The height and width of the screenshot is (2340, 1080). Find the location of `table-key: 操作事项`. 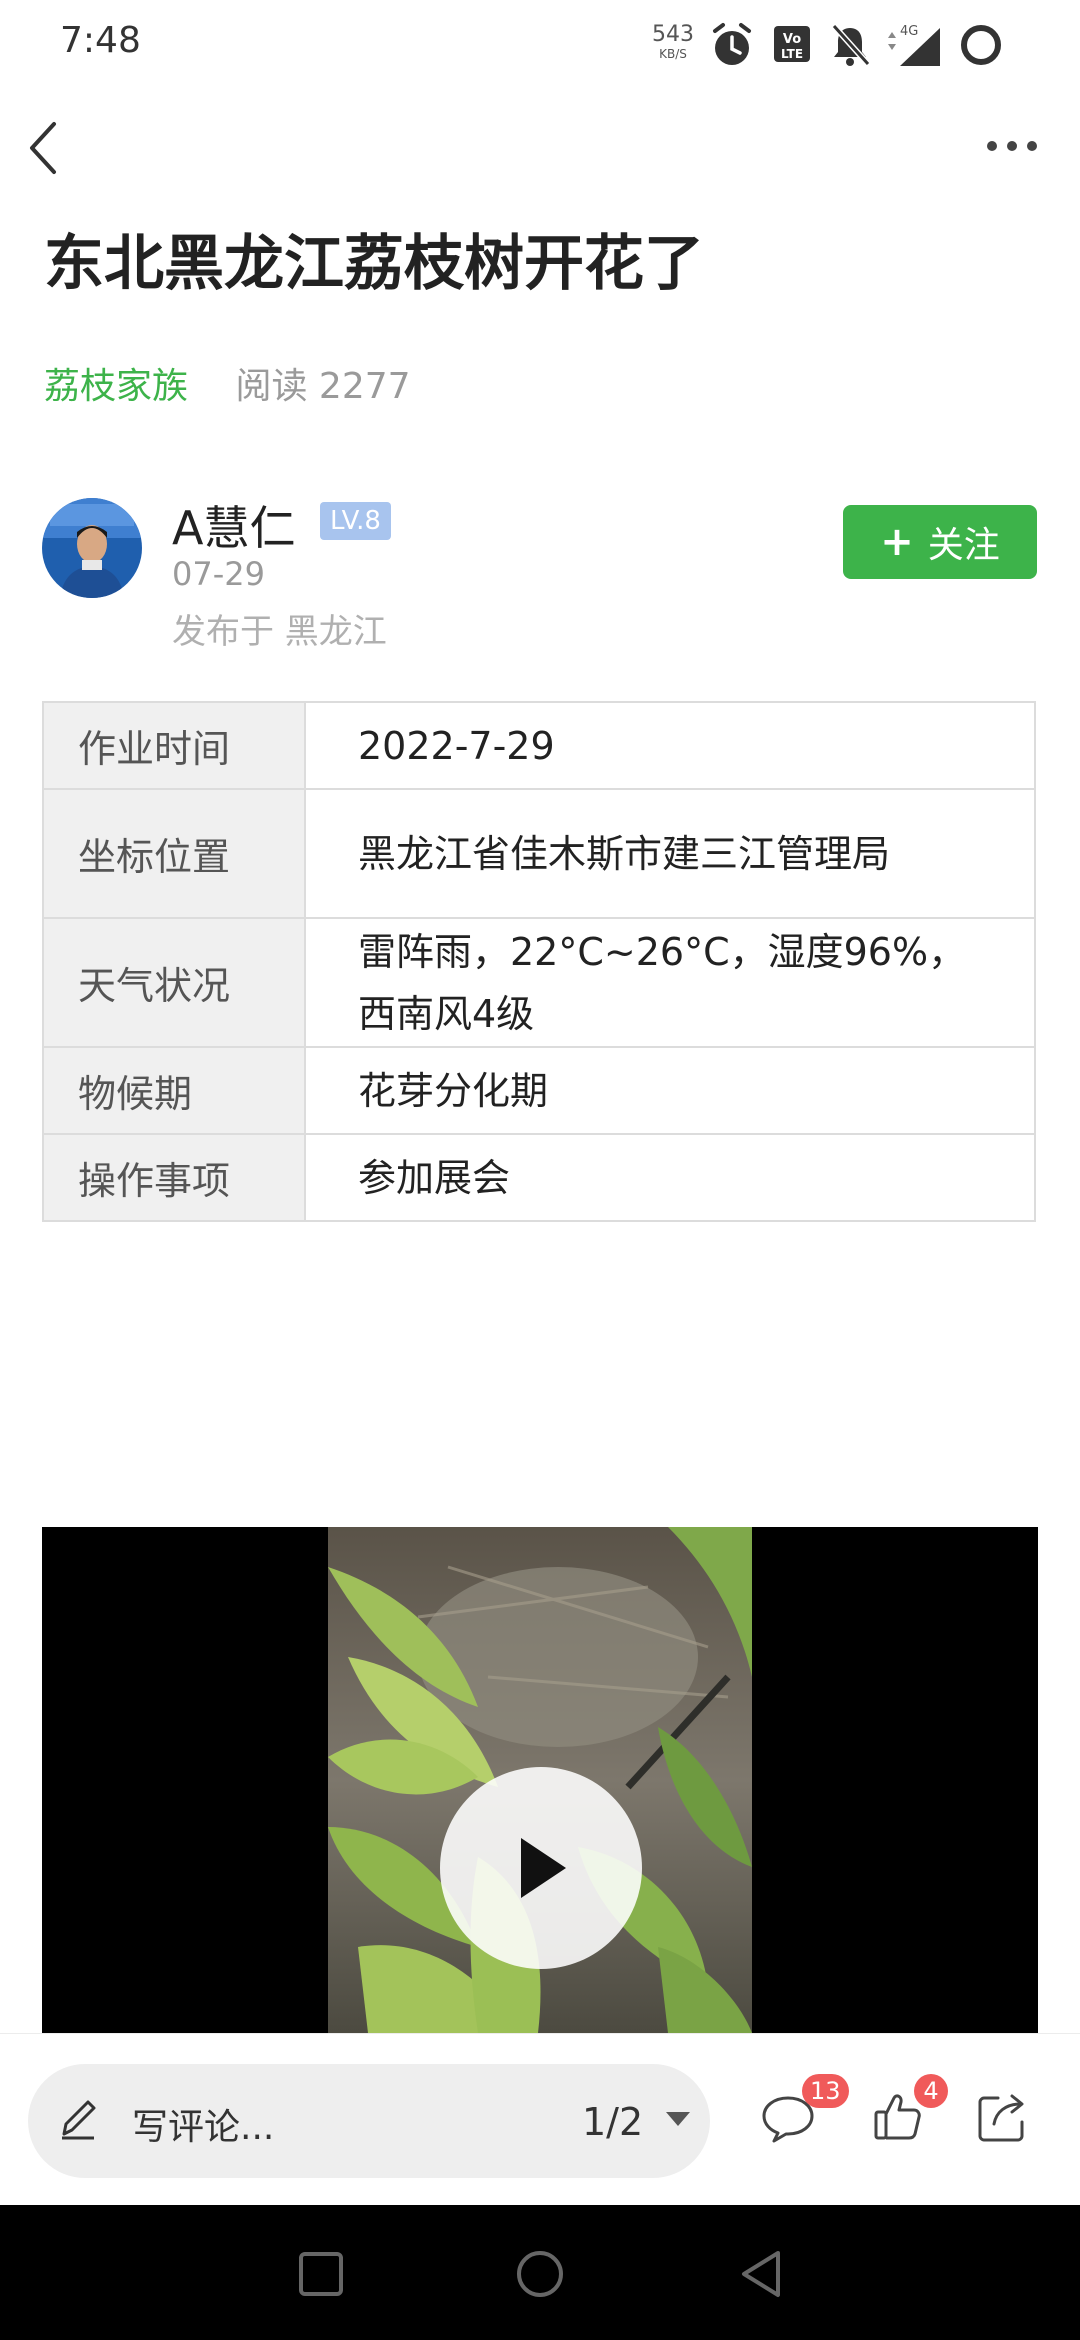

table-key: 操作事项 is located at coordinates (174, 1177).